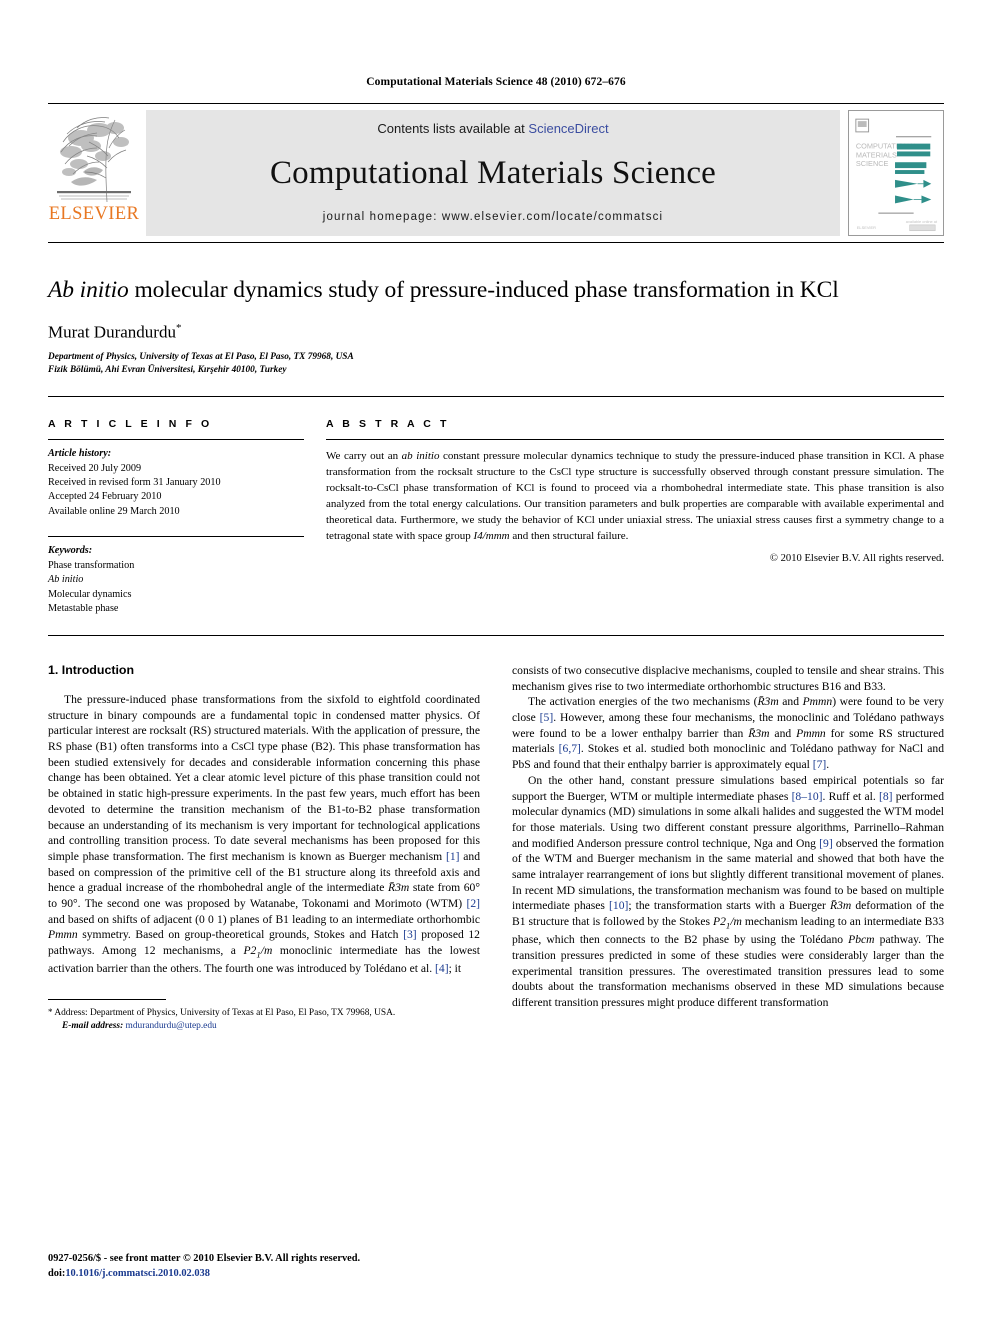 The height and width of the screenshot is (1323, 992). I want to click on doi-line: doi:10.1016/j.commatsci.2010.02.038, so click(204, 1273).